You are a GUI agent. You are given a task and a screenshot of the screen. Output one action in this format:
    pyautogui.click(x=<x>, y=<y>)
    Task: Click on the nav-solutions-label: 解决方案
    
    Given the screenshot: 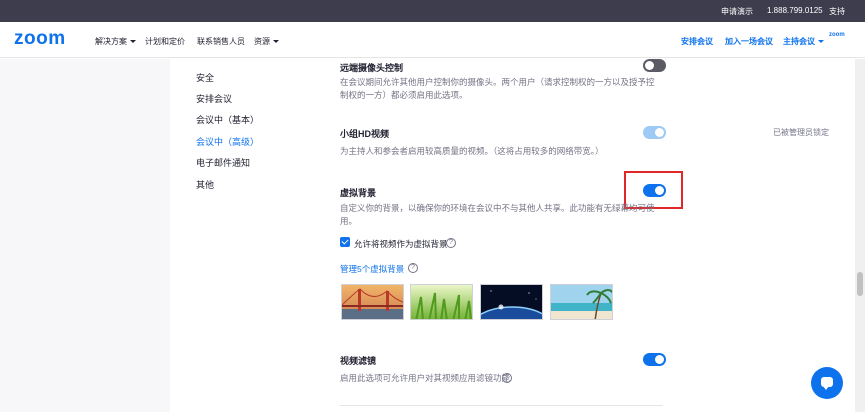 What is the action you would take?
    pyautogui.click(x=111, y=41)
    